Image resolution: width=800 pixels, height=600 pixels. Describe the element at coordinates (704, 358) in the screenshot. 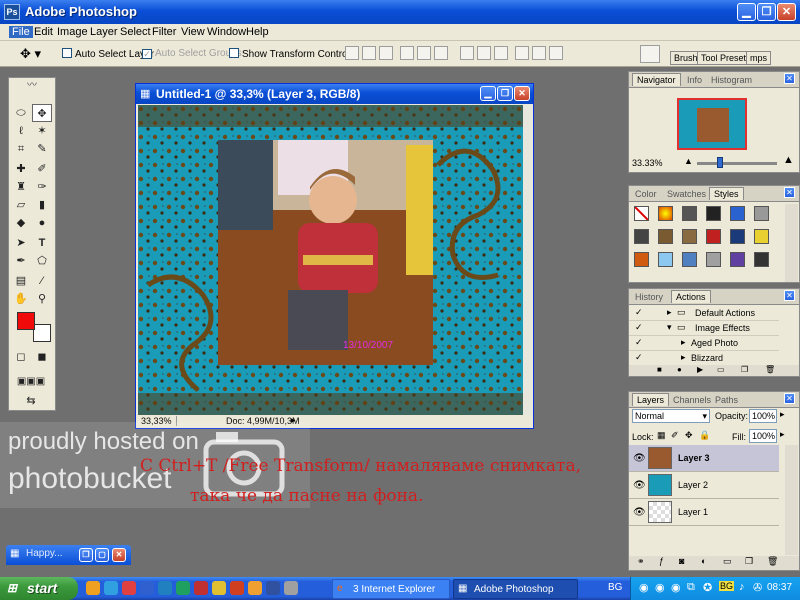

I see `action-row: ✓ ▸ Blizzard` at that location.